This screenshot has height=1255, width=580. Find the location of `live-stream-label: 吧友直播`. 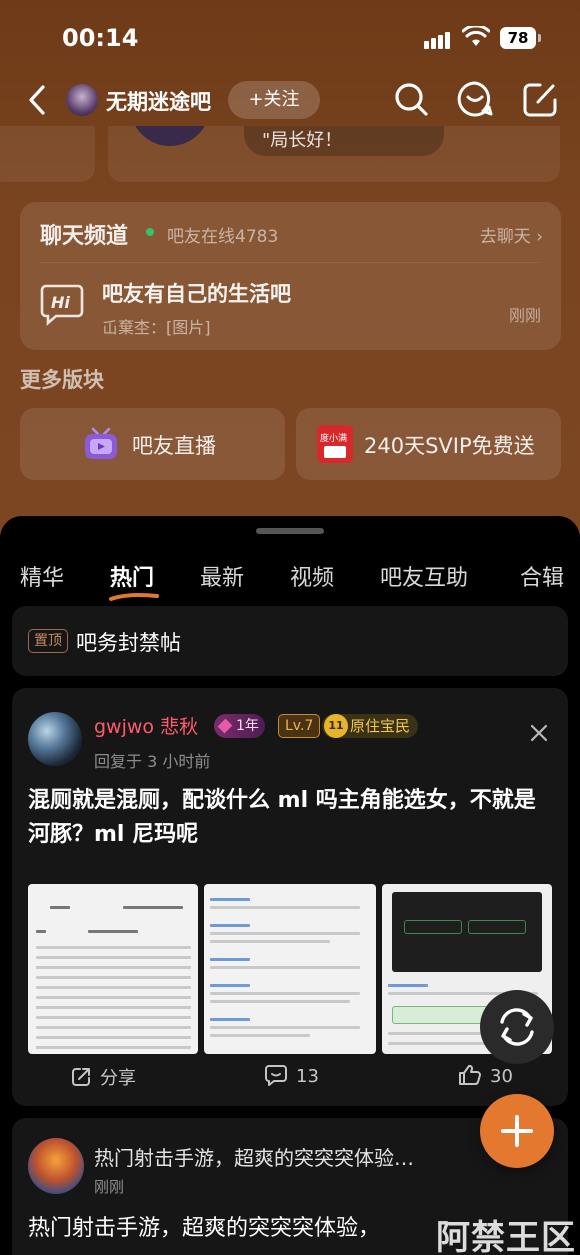

live-stream-label: 吧友直播 is located at coordinates (174, 446).